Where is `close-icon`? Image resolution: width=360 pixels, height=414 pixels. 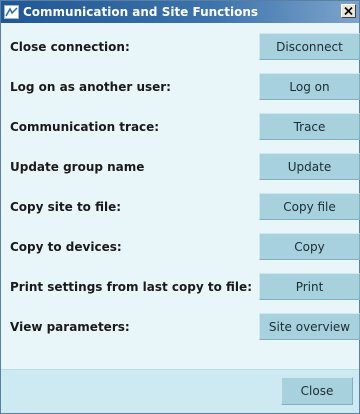 close-icon is located at coordinates (348, 11).